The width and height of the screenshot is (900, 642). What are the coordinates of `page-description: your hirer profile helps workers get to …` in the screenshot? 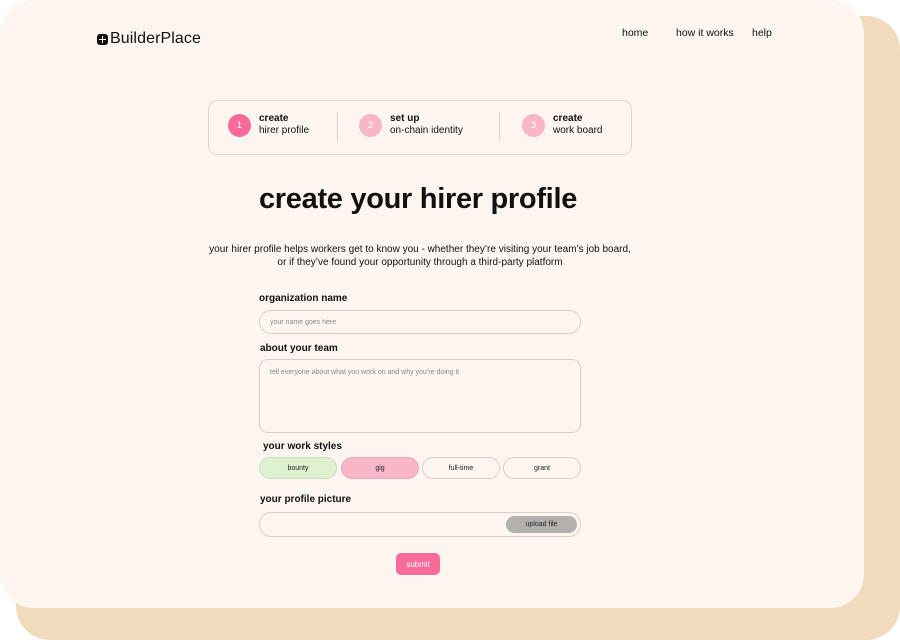 It's located at (420, 256).